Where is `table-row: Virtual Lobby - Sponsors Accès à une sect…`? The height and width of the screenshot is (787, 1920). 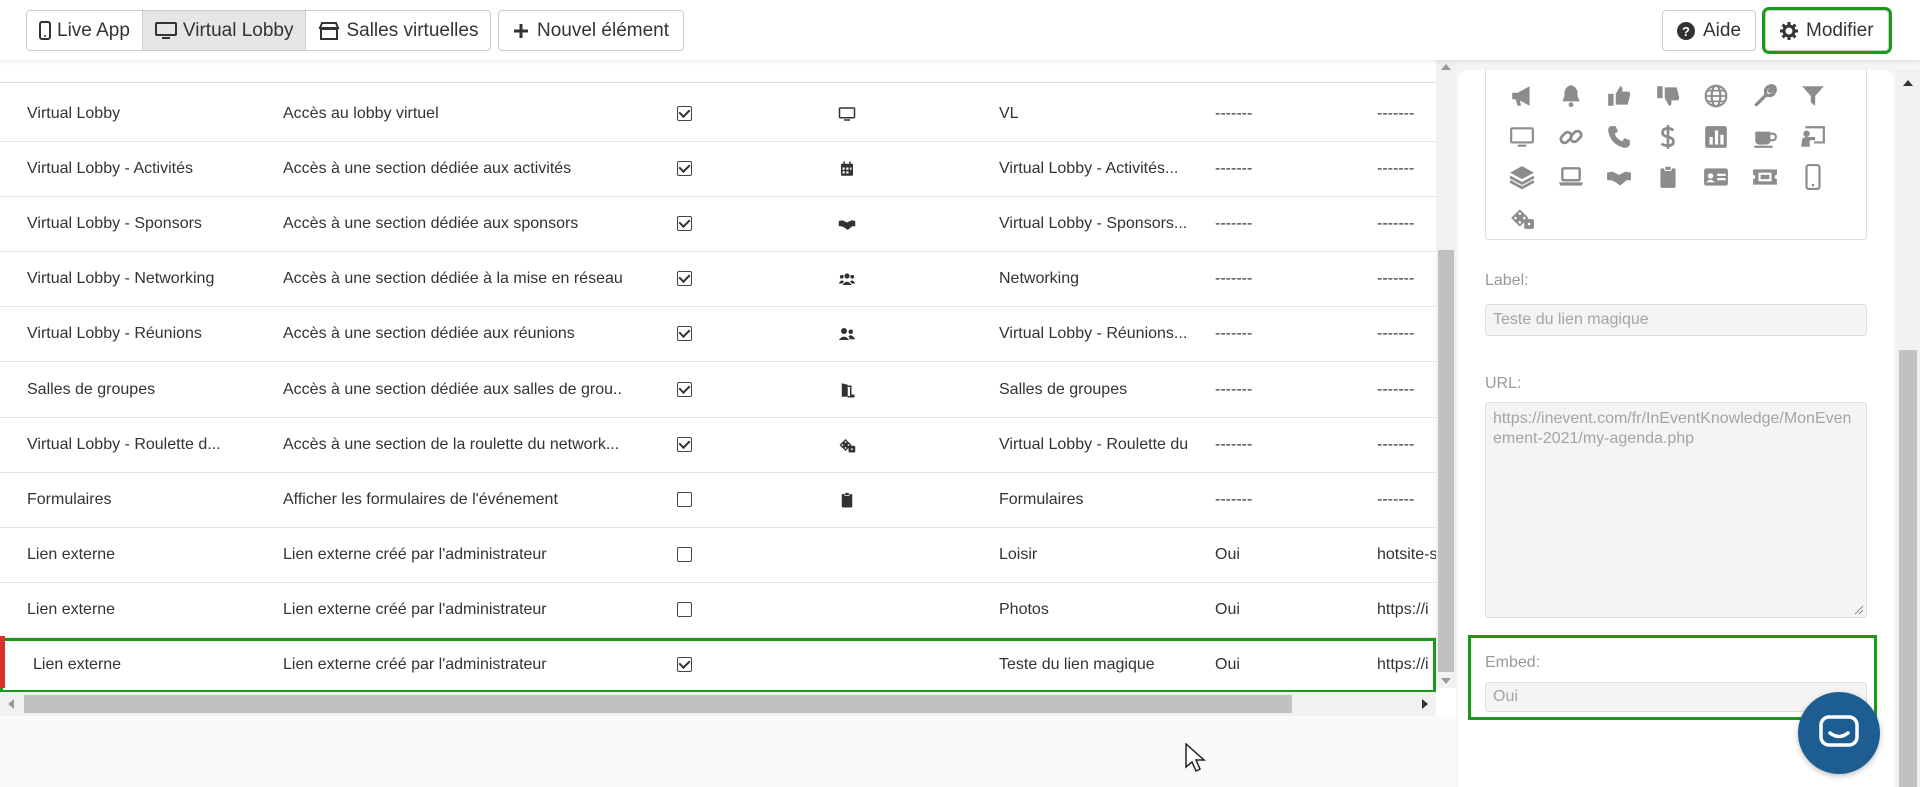 table-row: Virtual Lobby - Sponsors Accès à une sect… is located at coordinates (718, 224).